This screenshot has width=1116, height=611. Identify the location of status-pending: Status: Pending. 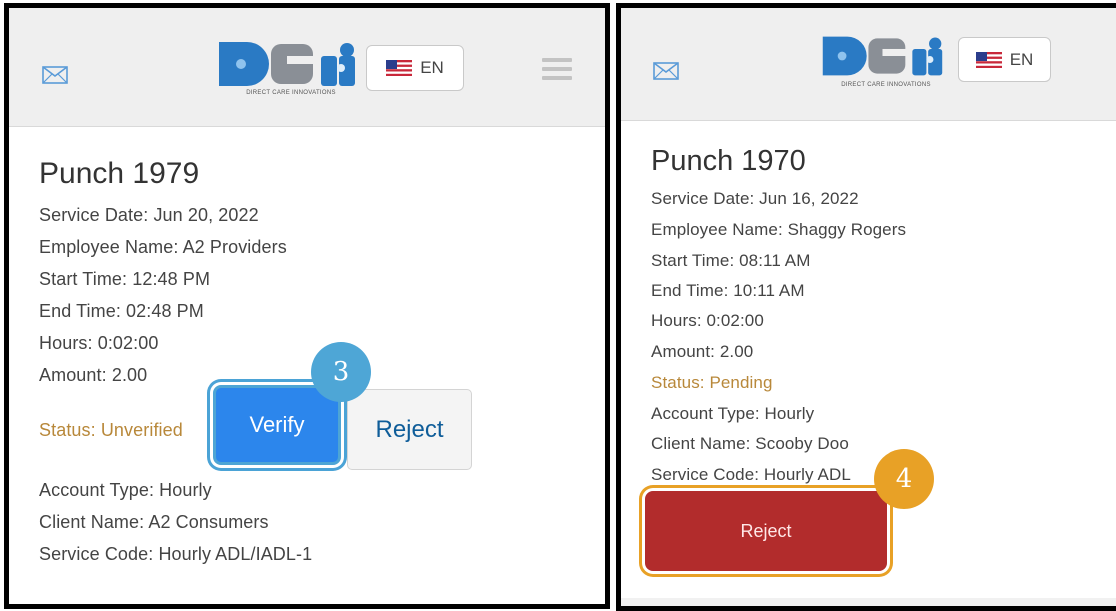
(712, 382).